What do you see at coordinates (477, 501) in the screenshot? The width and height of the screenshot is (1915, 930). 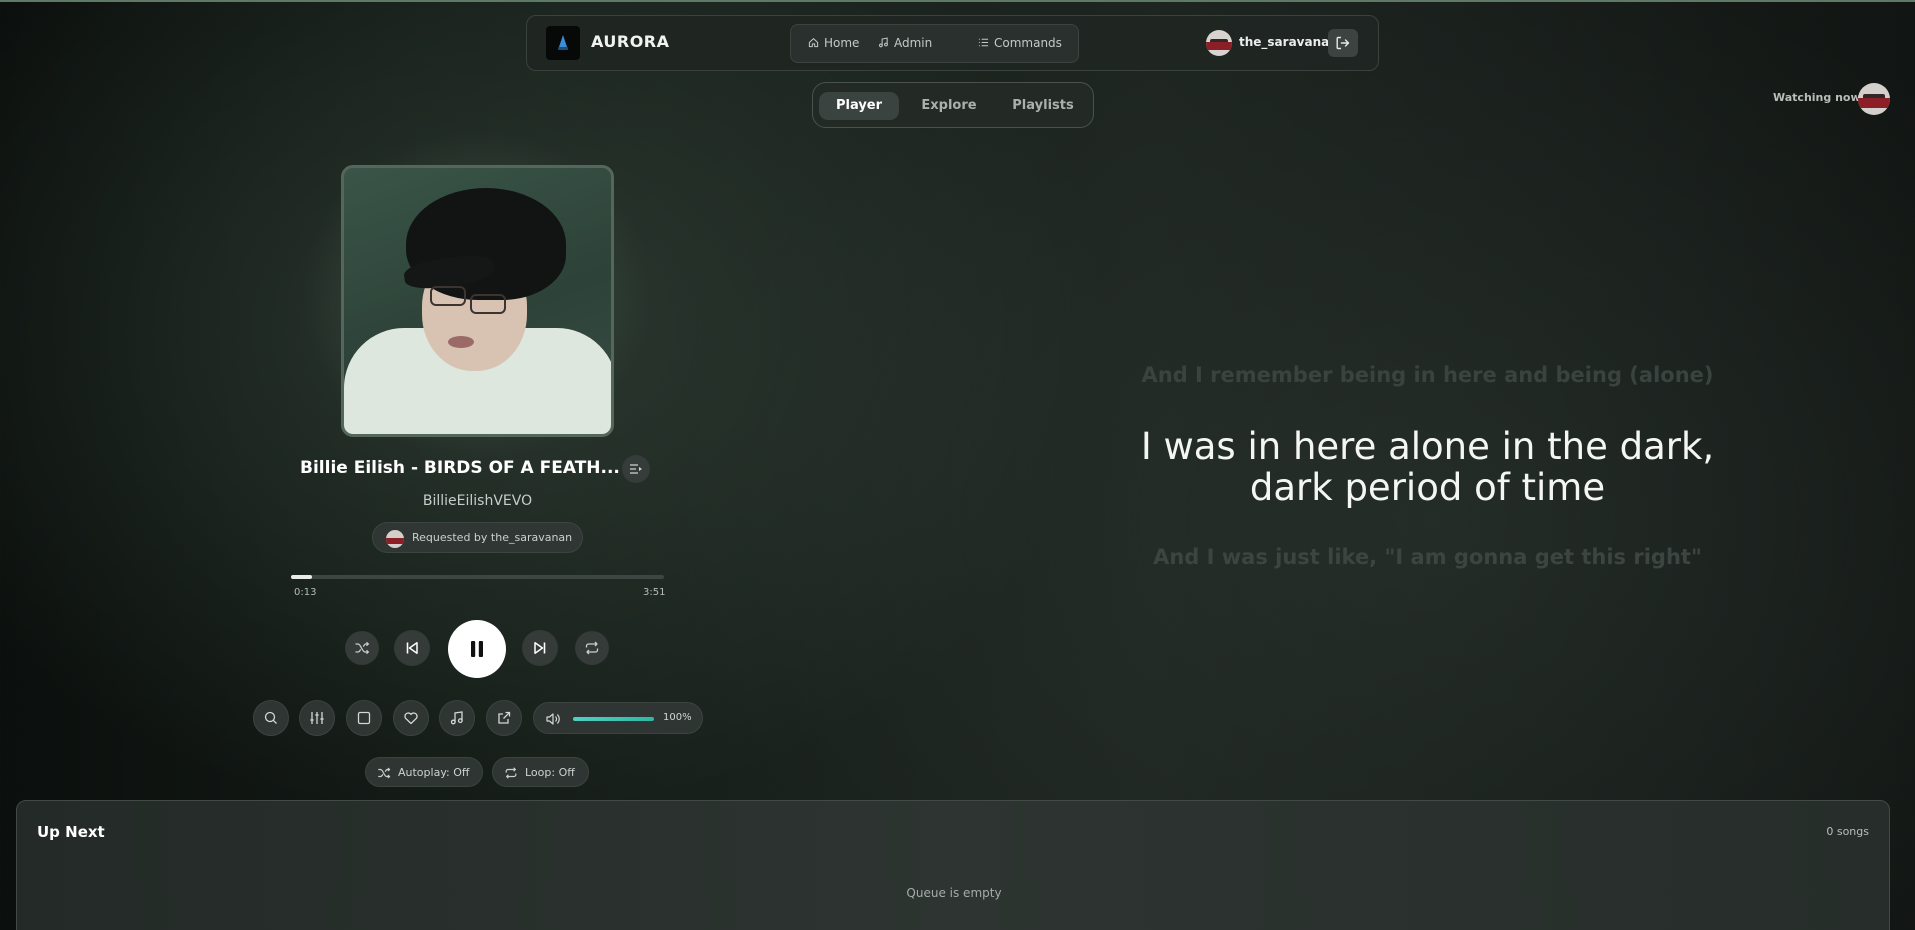 I see `track-artist: BillieEilishVEVO` at bounding box center [477, 501].